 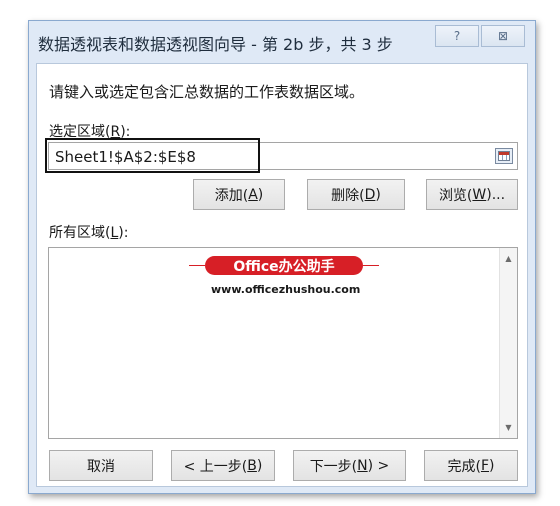 I want to click on previous-step-button: < 上一步(B), so click(x=223, y=465).